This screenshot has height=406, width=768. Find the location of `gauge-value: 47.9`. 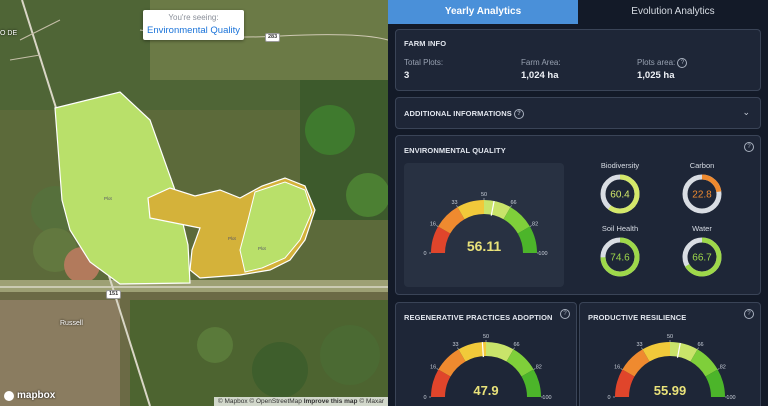

gauge-value: 47.9 is located at coordinates (485, 390).